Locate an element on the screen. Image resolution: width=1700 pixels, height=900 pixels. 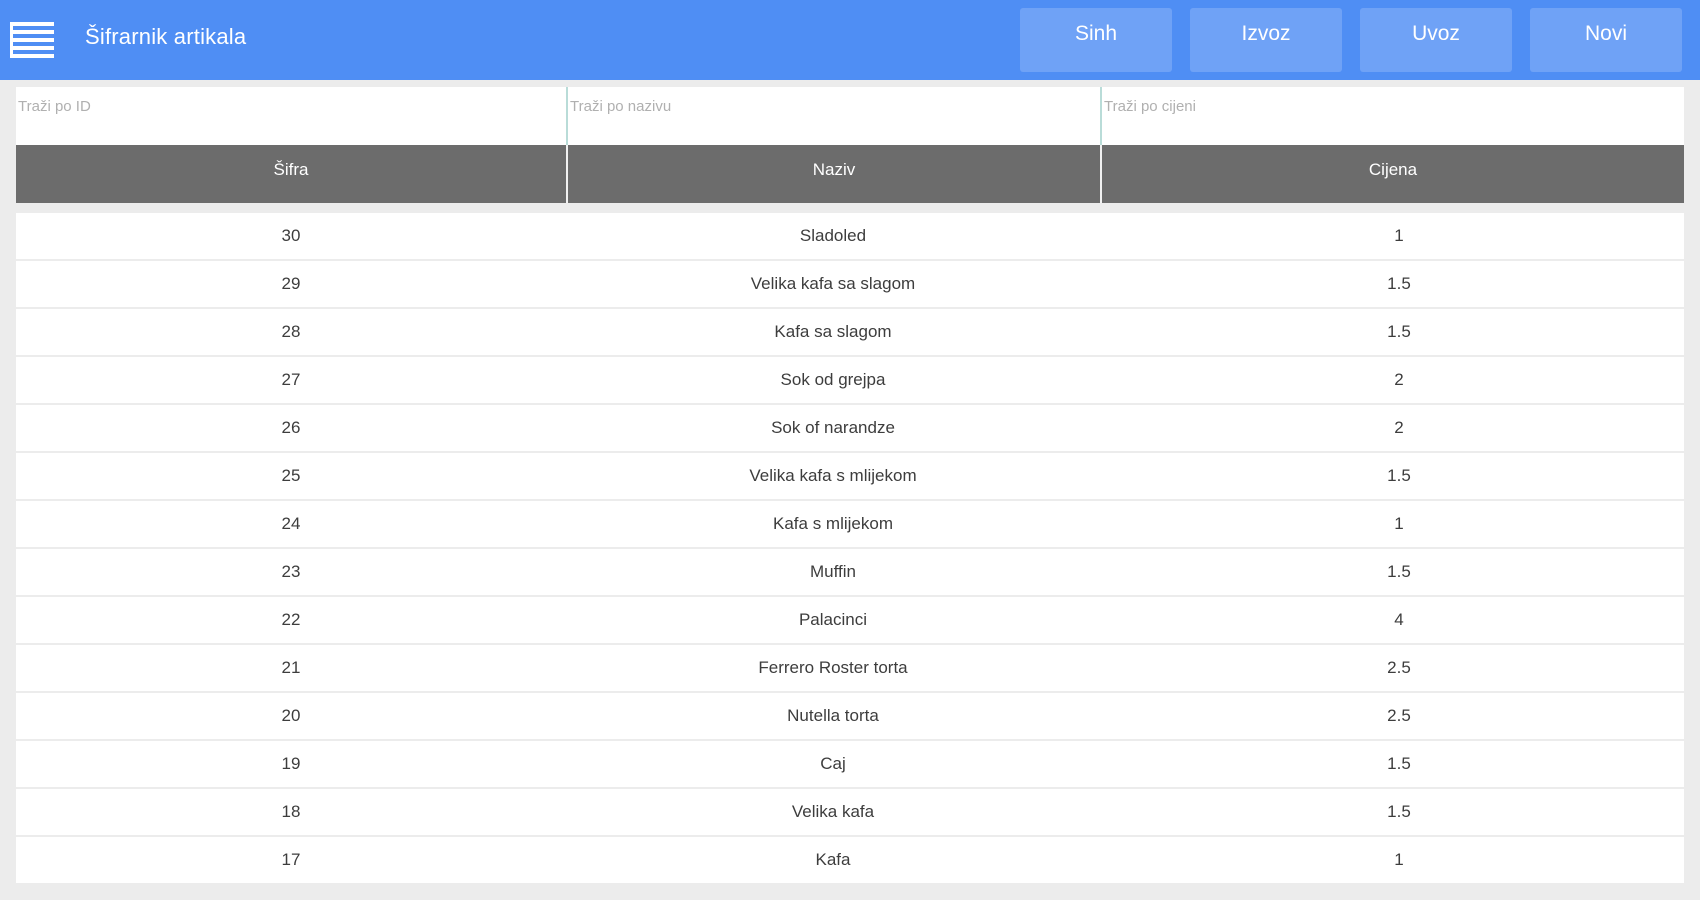
filter-cell-name is located at coordinates (833, 116).